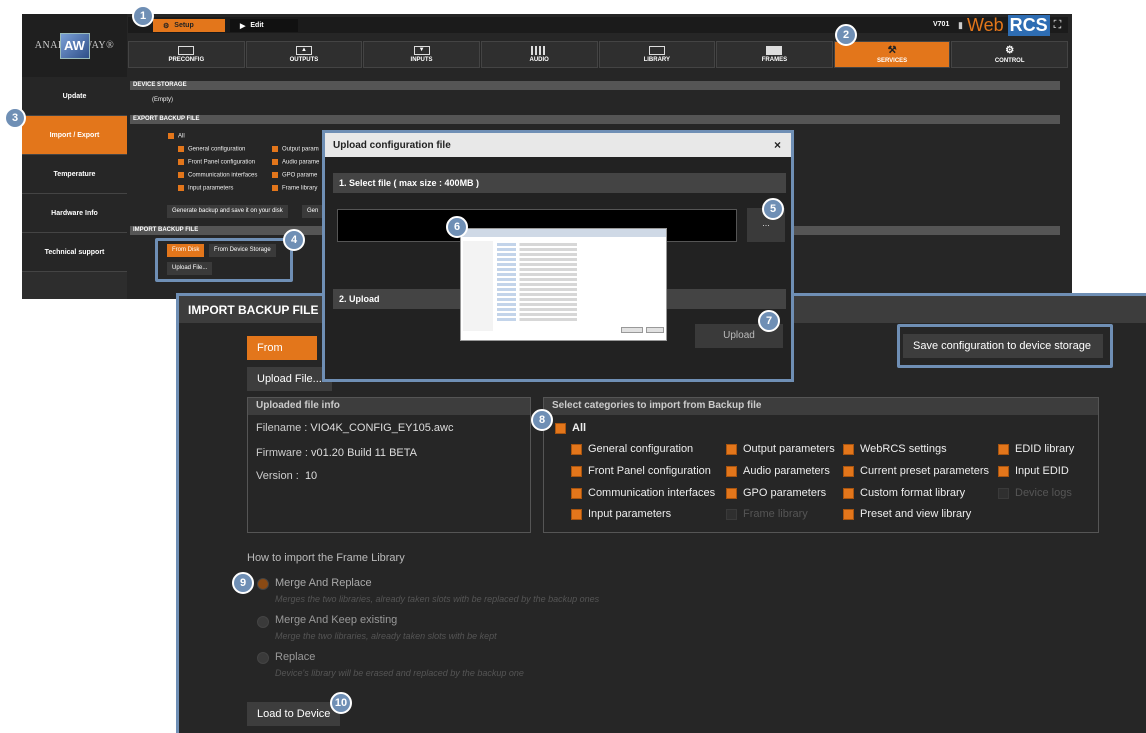 This screenshot has width=1146, height=733. What do you see at coordinates (1003, 346) in the screenshot?
I see `save-config-button: Save configuration to device storage` at bounding box center [1003, 346].